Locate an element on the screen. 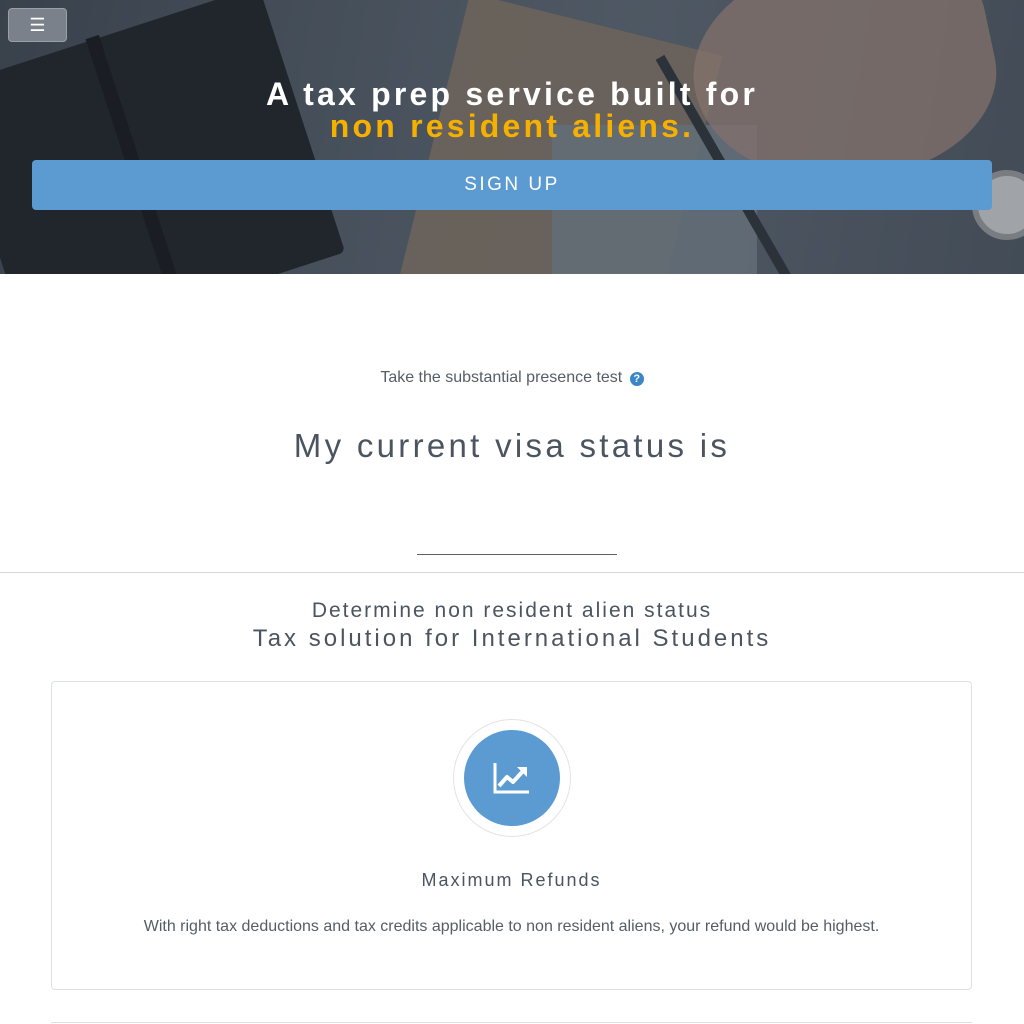  substantial-presence-test-label: Take the substantial presence test is located at coordinates (501, 377).